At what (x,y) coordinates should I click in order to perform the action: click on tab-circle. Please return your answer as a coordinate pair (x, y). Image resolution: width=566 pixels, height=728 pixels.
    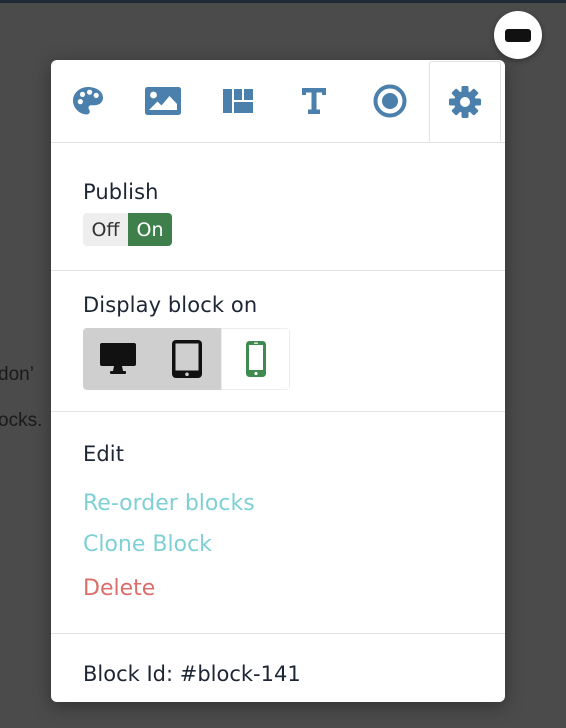
    Looking at the image, I should click on (389, 101).